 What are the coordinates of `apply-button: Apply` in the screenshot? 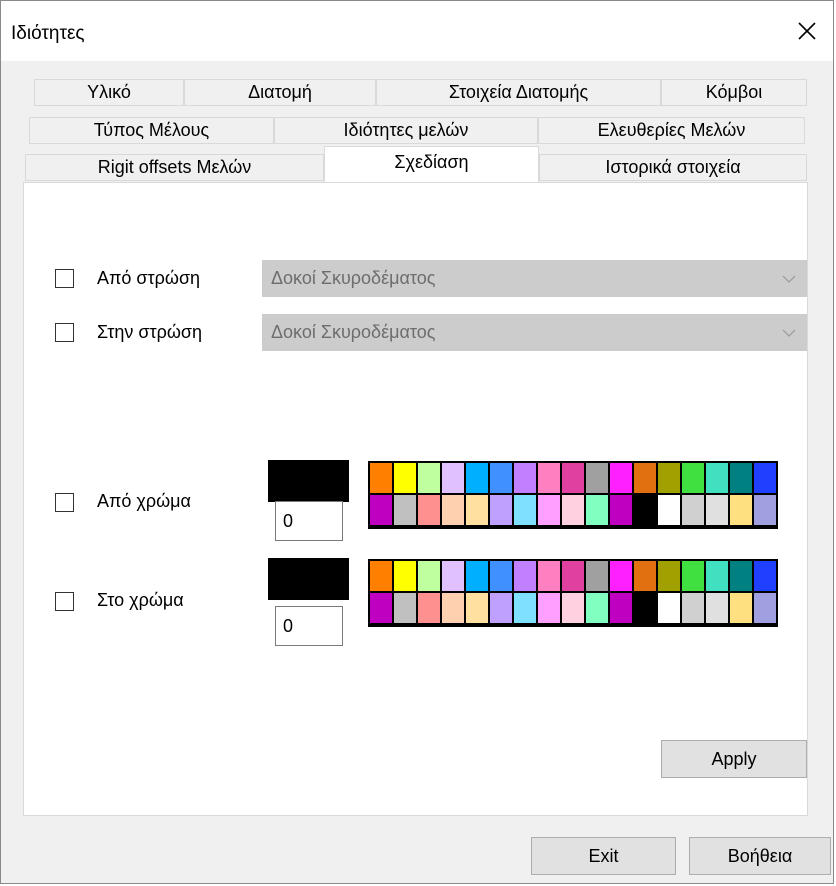 It's located at (734, 759).